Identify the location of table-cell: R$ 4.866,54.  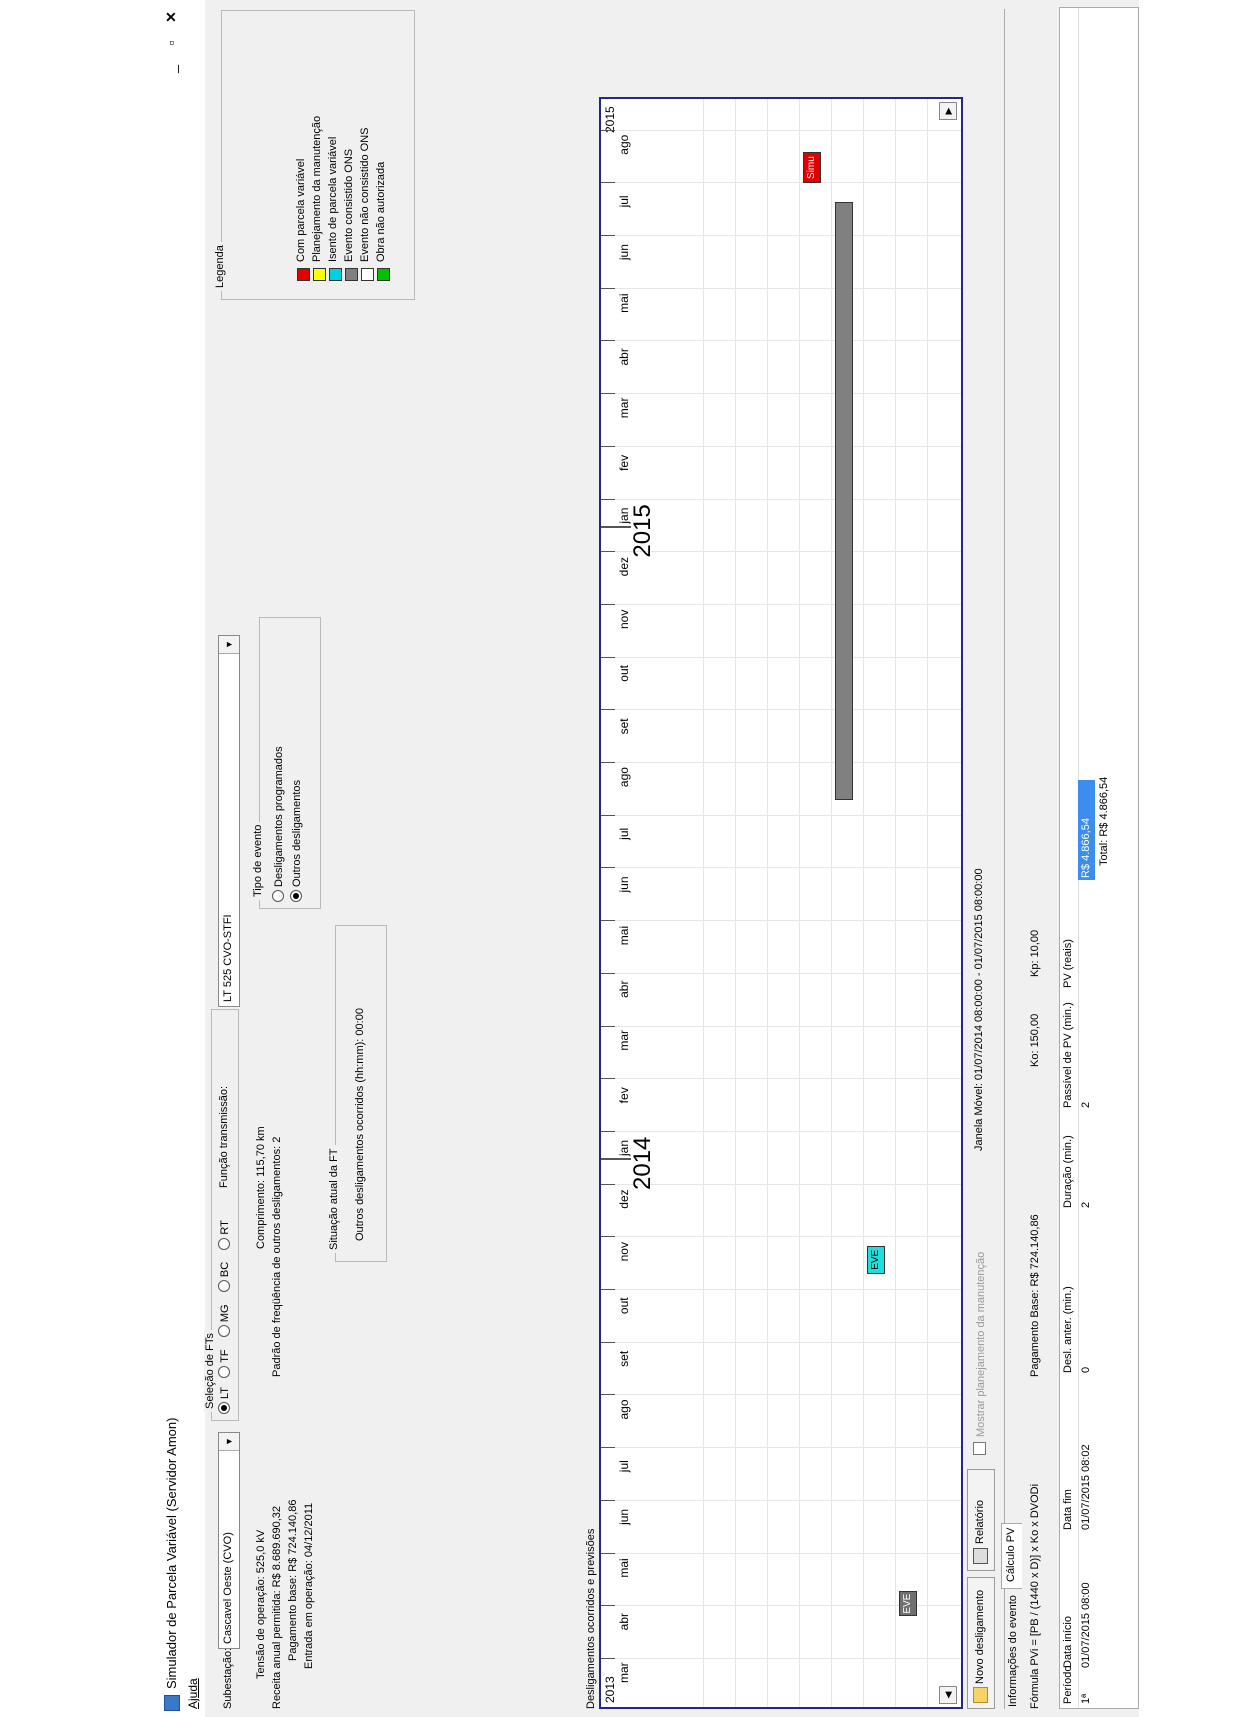
(1086, 848).